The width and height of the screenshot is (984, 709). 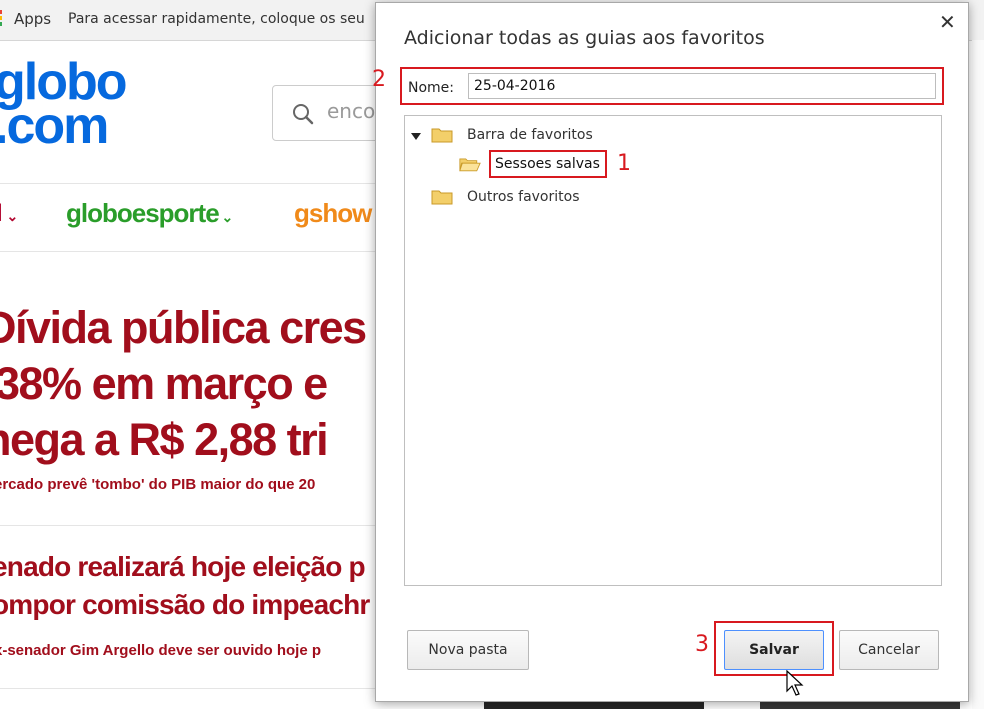 I want to click on page-edge, so click(x=978, y=374).